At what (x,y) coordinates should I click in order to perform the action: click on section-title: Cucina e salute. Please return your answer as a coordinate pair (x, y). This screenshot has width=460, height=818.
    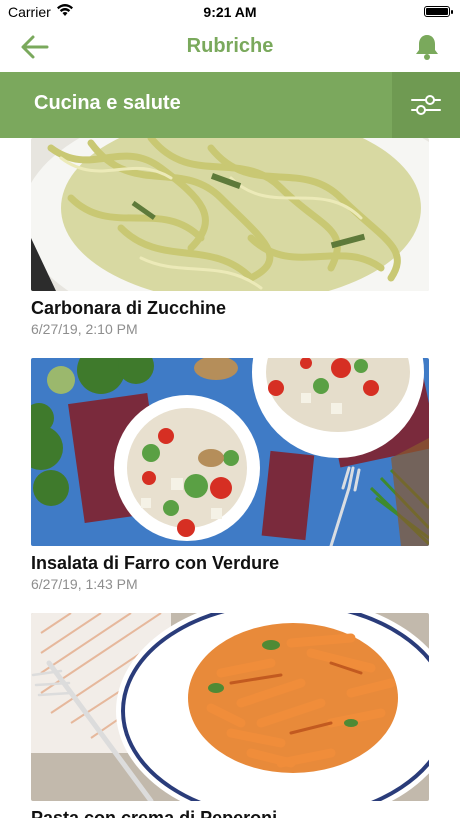
    Looking at the image, I should click on (107, 103).